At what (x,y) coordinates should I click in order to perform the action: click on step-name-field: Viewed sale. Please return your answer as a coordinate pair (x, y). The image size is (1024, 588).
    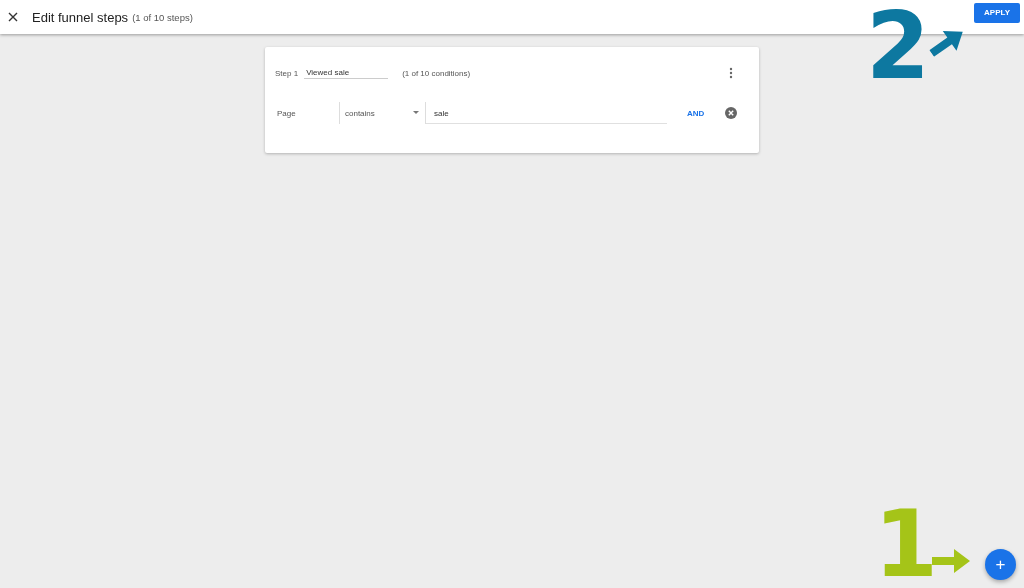
    Looking at the image, I should click on (346, 73).